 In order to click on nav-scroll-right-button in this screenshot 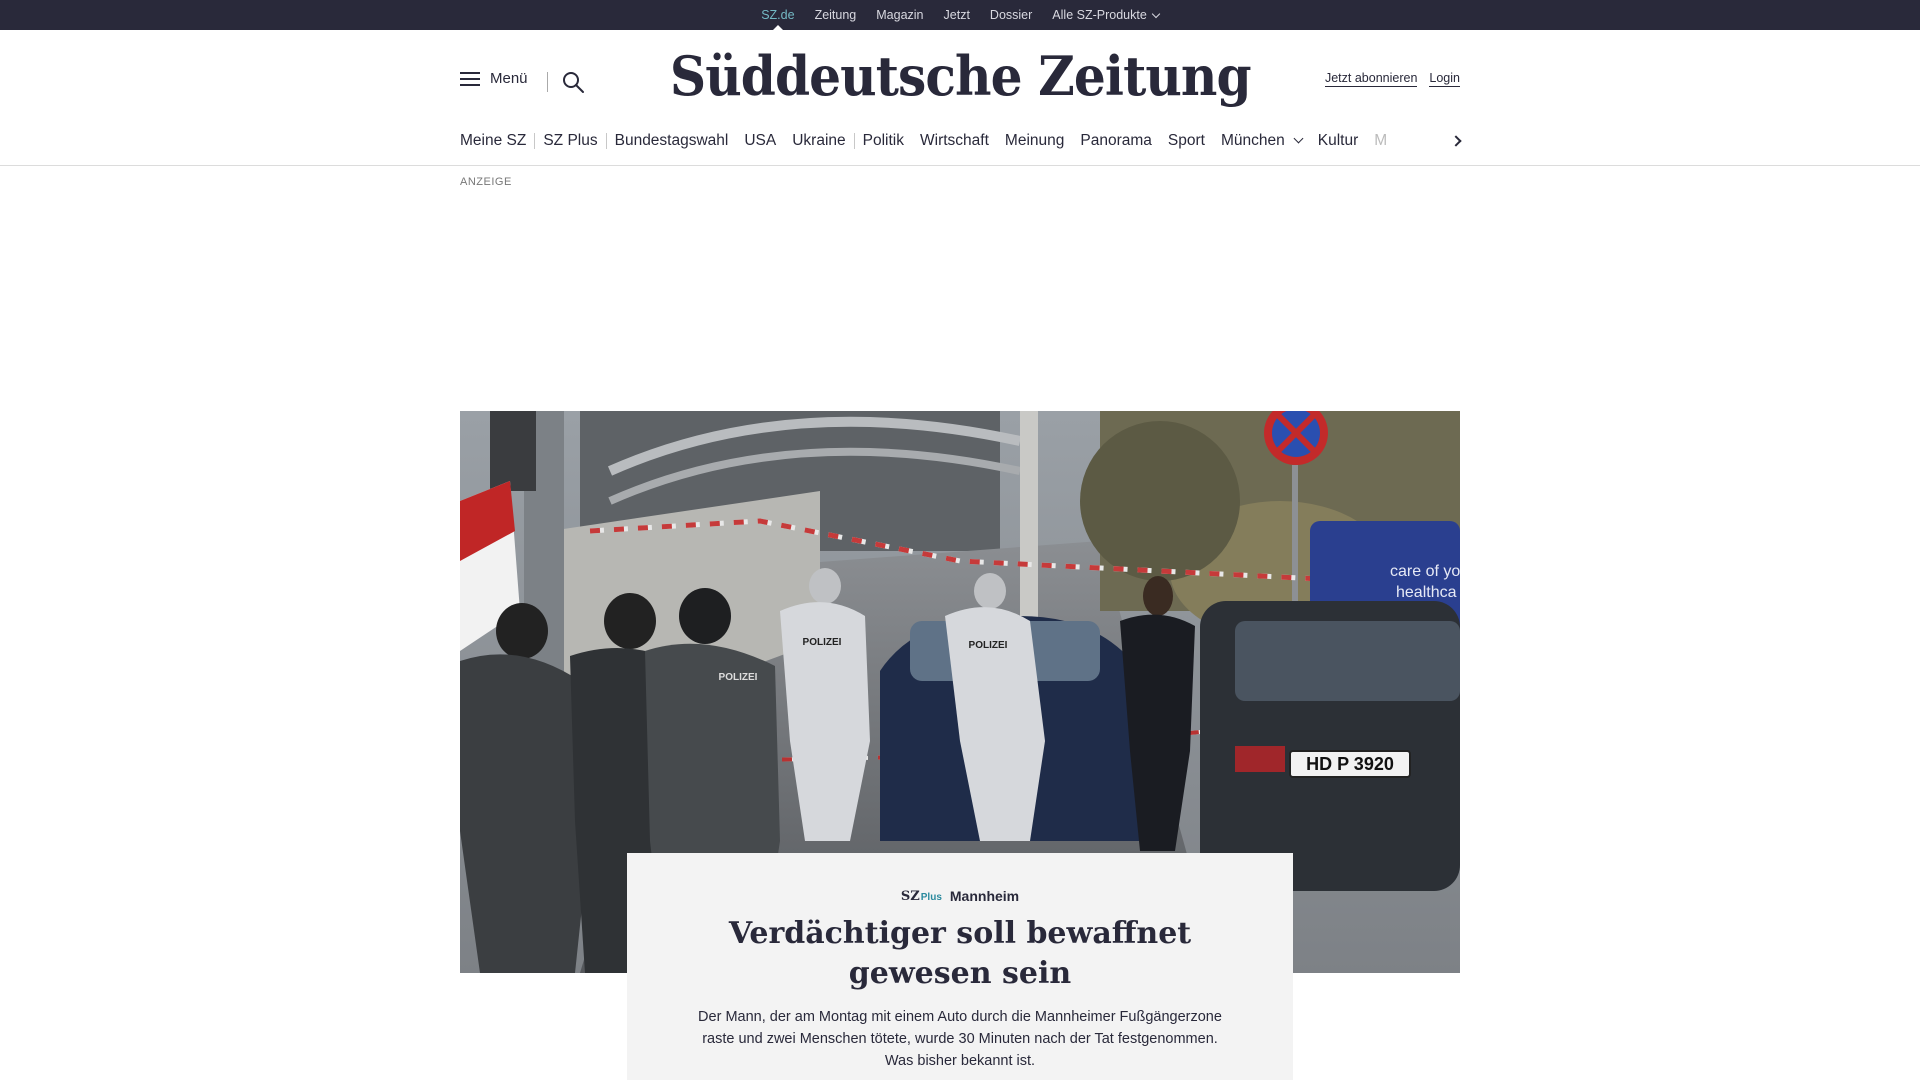, I will do `click(1456, 141)`.